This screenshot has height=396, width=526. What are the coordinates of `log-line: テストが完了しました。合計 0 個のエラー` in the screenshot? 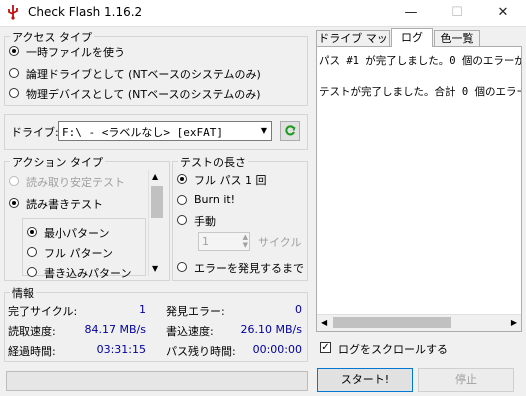 It's located at (420, 92).